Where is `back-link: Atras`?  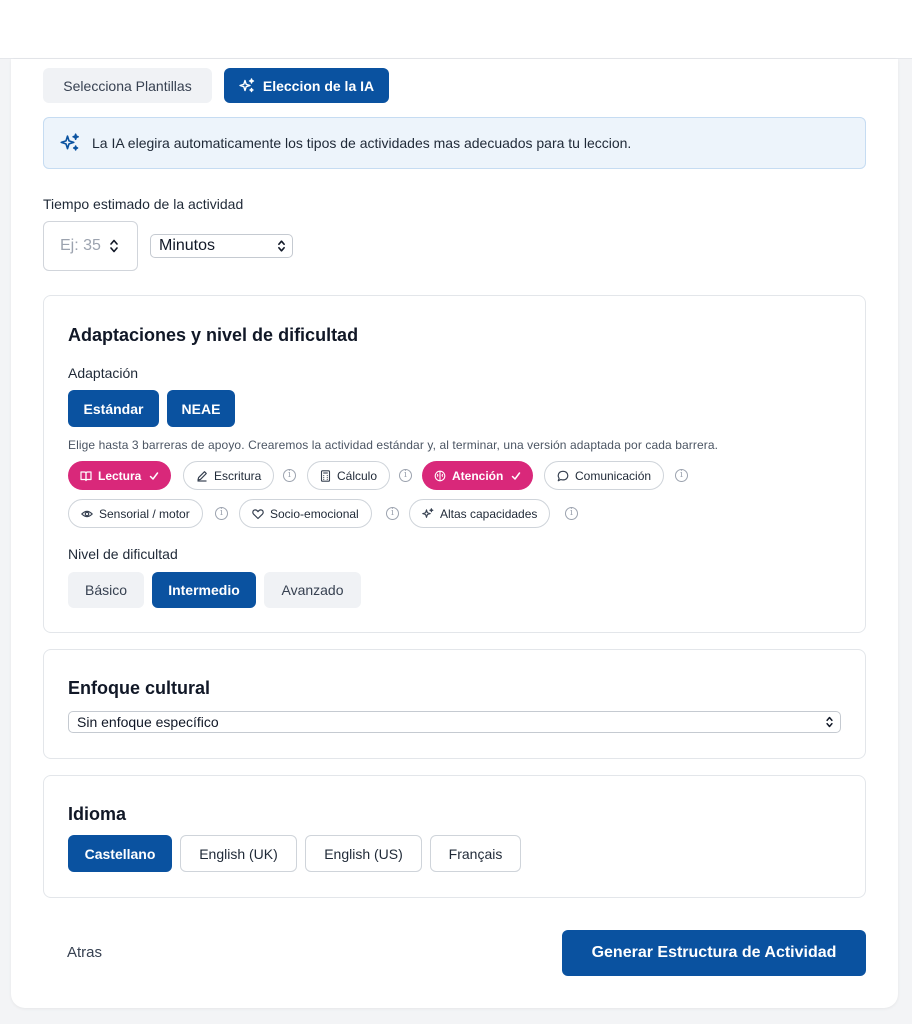
back-link: Atras is located at coordinates (84, 952).